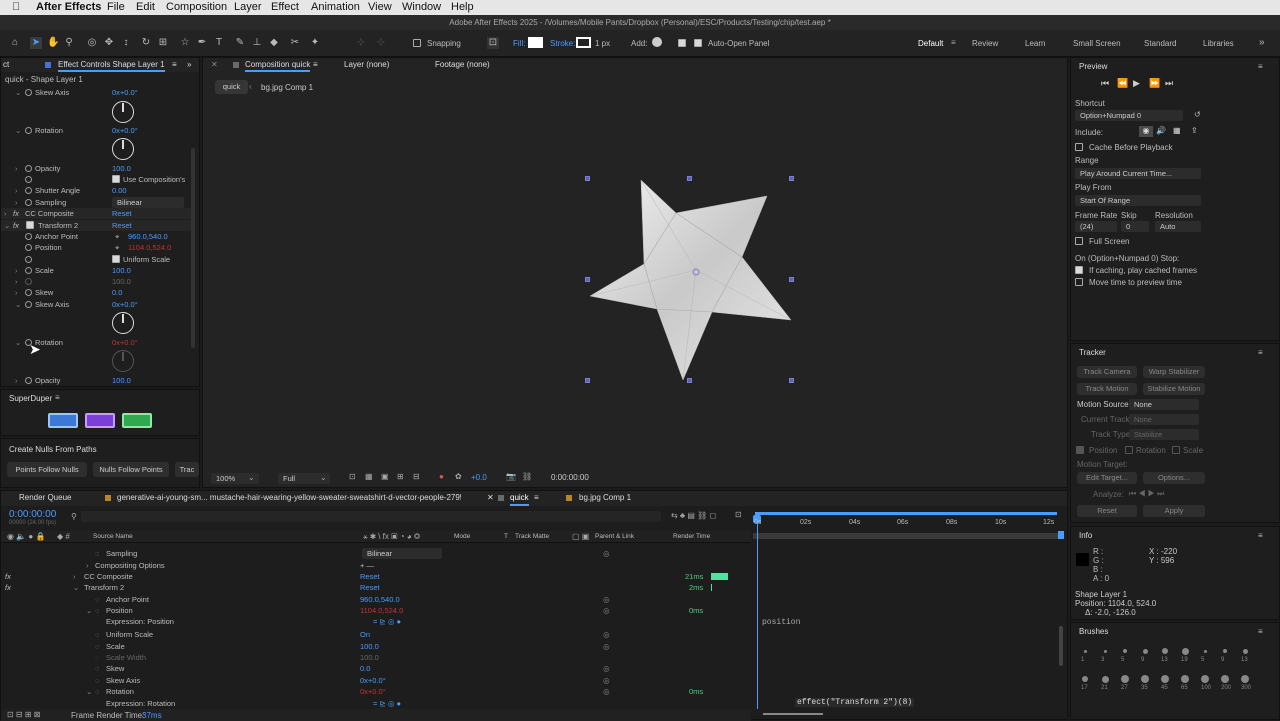  I want to click on hand-tool-icon: ✋, so click(53, 43).